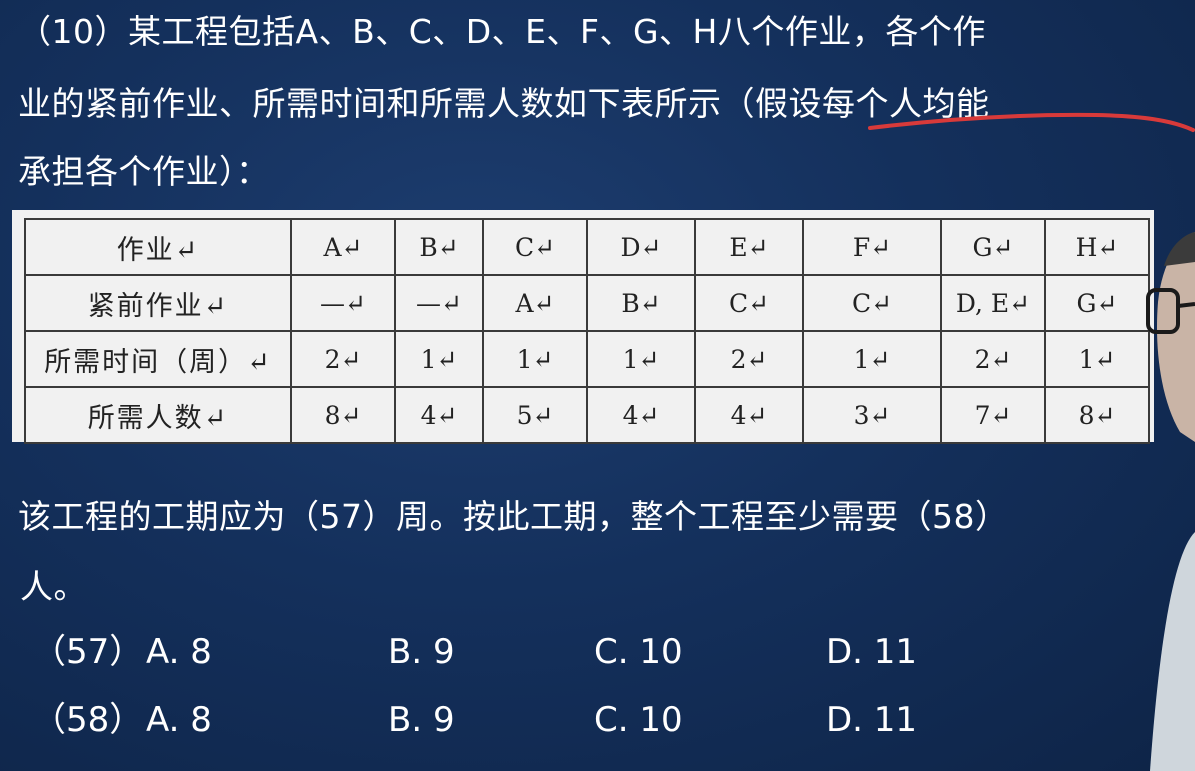 The width and height of the screenshot is (1195, 771). Describe the element at coordinates (1170, 311) in the screenshot. I see `glasses-icon` at that location.